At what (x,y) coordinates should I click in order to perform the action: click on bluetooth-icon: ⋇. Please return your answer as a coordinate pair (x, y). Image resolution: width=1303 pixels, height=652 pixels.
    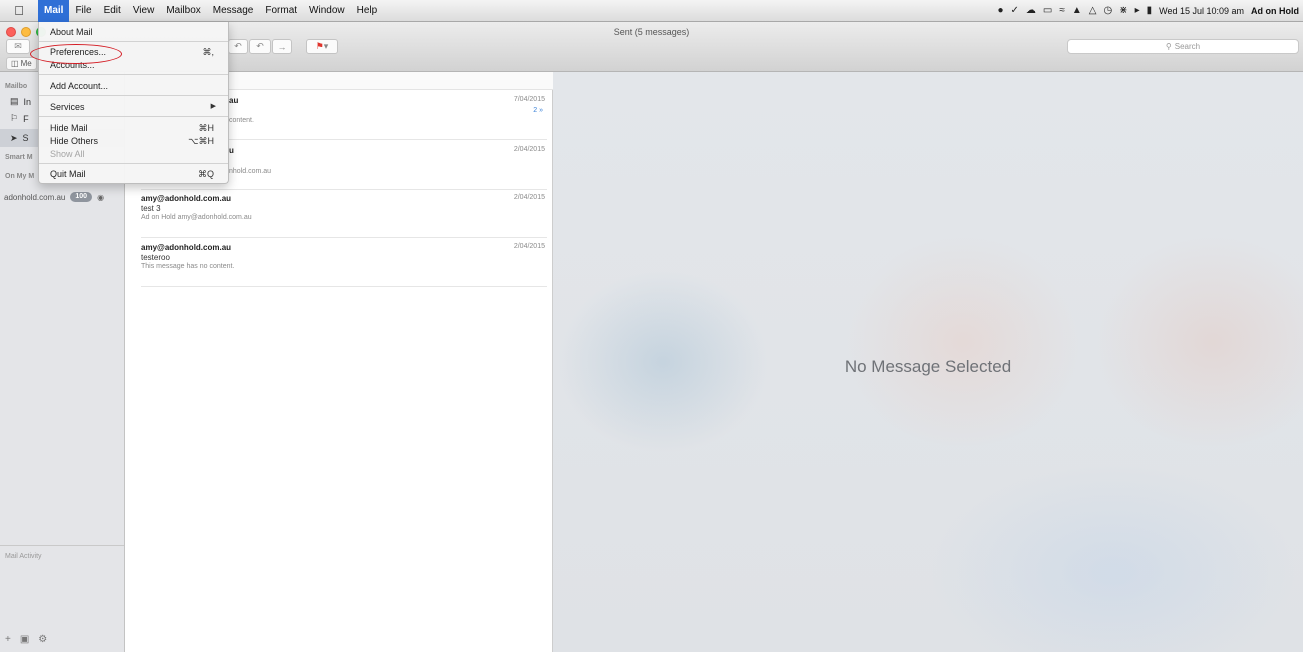
    Looking at the image, I should click on (1123, 11).